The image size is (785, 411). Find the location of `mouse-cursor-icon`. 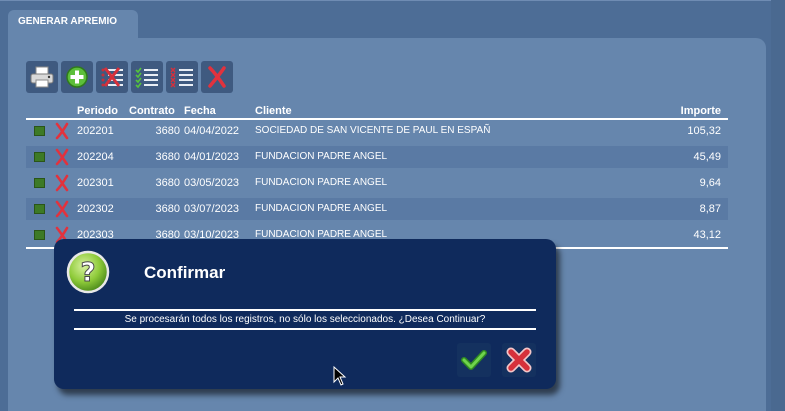

mouse-cursor-icon is located at coordinates (340, 376).